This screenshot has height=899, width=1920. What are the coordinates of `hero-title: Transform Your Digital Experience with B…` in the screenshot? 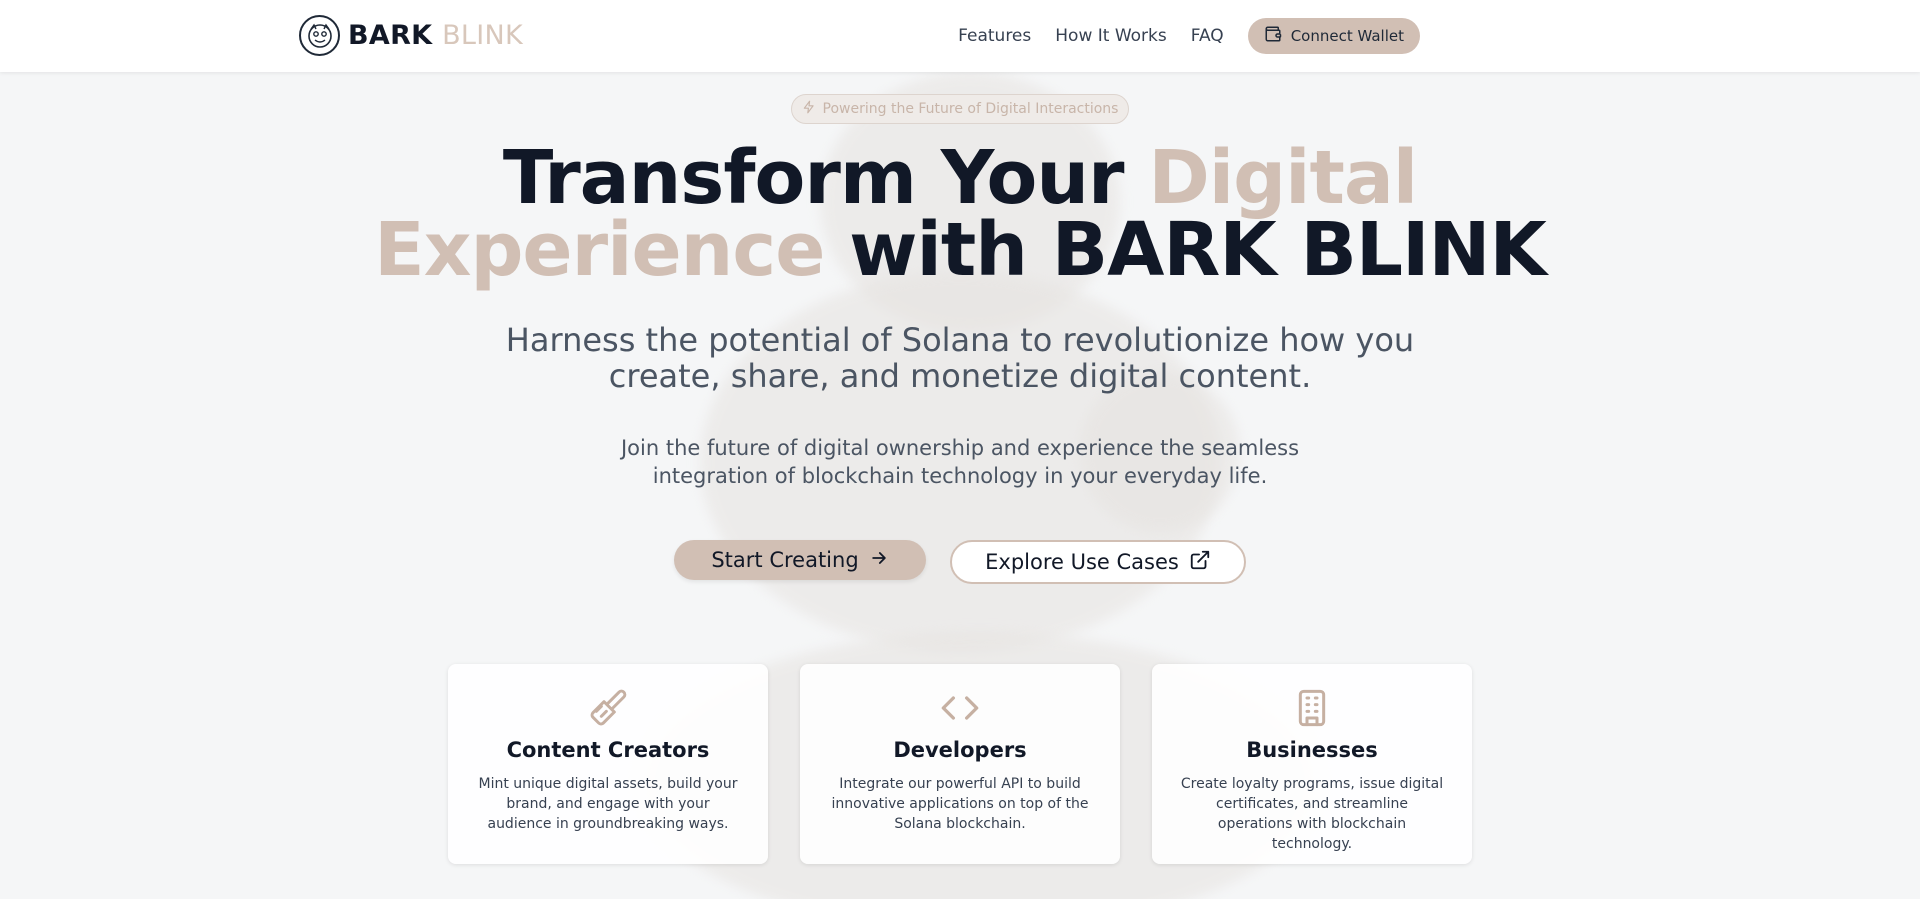 It's located at (960, 214).